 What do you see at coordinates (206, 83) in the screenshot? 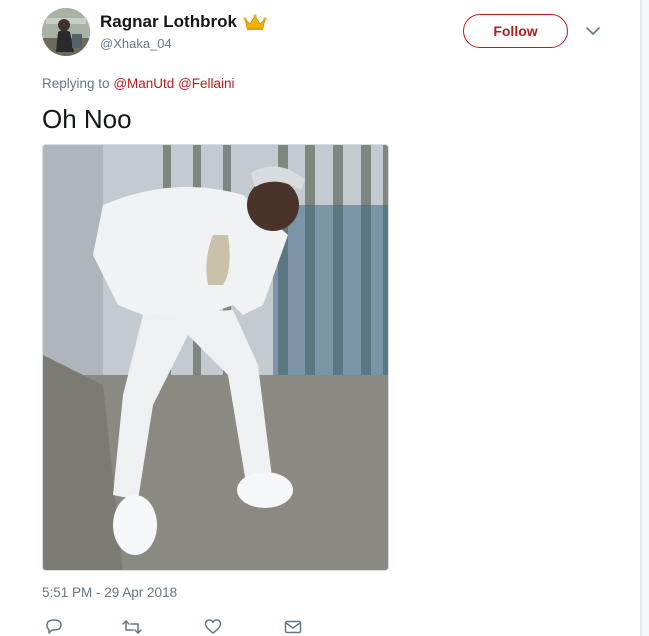
I see `mention-link: @Fellaini` at bounding box center [206, 83].